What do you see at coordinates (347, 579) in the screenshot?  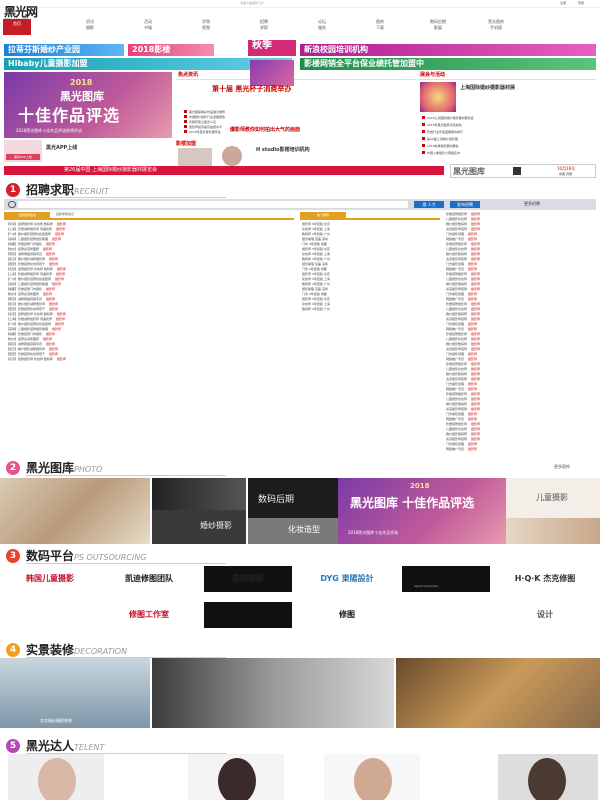 I see `studio-logo: DYG 東陽設計` at bounding box center [347, 579].